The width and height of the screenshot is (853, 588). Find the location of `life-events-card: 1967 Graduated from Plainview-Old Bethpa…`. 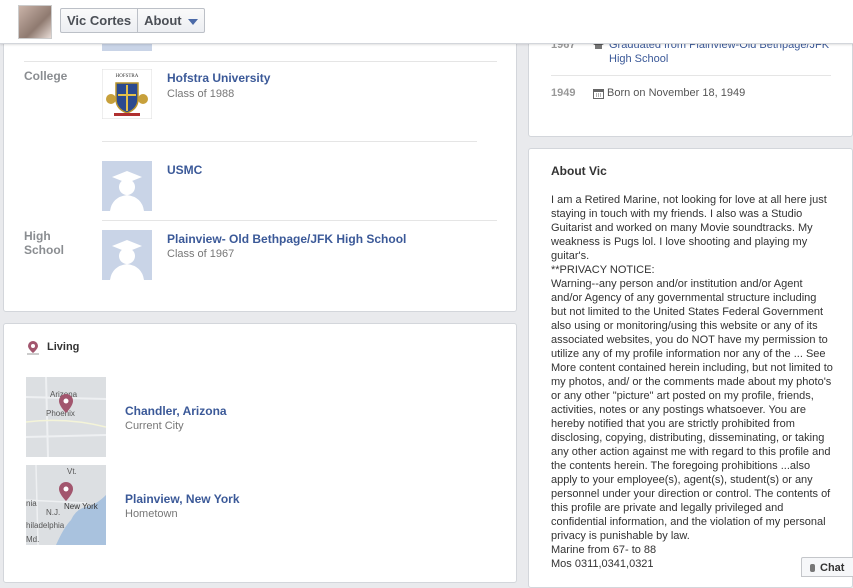

life-events-card: 1967 Graduated from Plainview-Old Bethpa… is located at coordinates (690, 83).